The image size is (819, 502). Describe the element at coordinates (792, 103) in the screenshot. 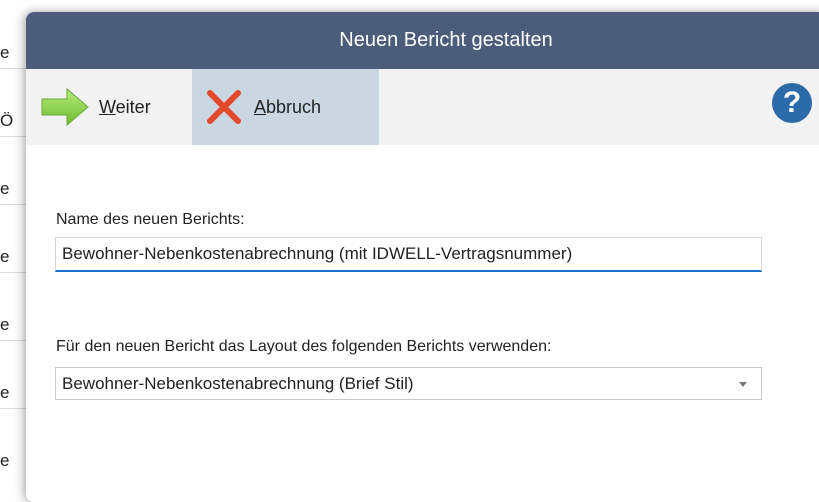

I see `help-icon: ?` at that location.